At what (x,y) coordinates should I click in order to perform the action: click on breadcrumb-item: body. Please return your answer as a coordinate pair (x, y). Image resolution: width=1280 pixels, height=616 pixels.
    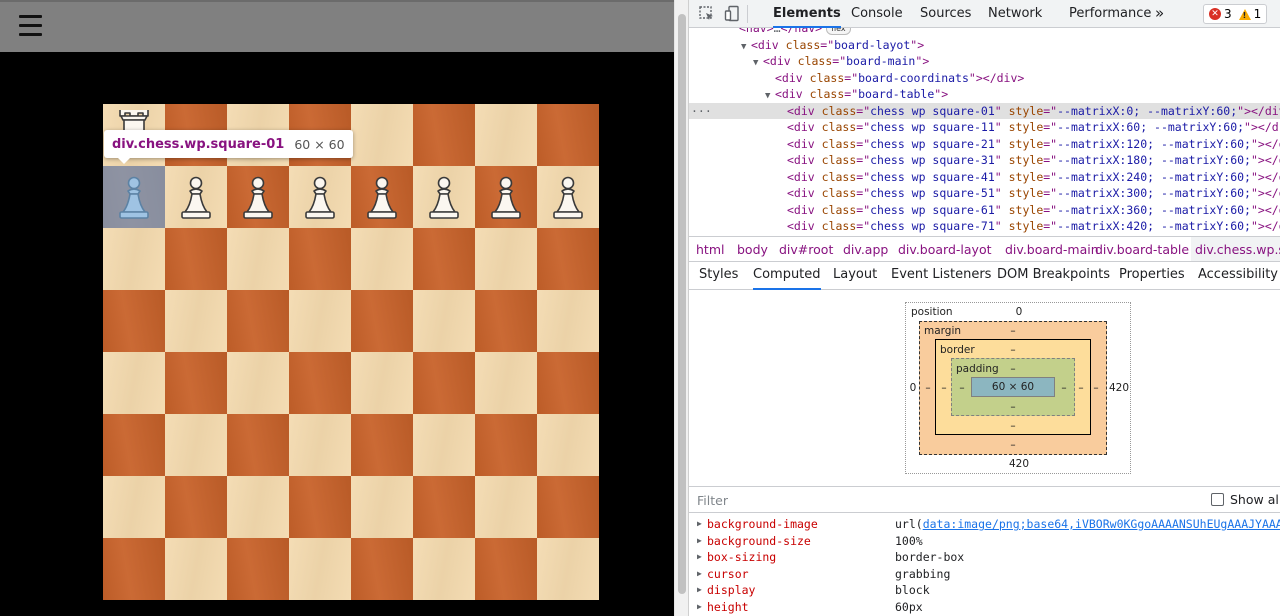
    Looking at the image, I should click on (752, 249).